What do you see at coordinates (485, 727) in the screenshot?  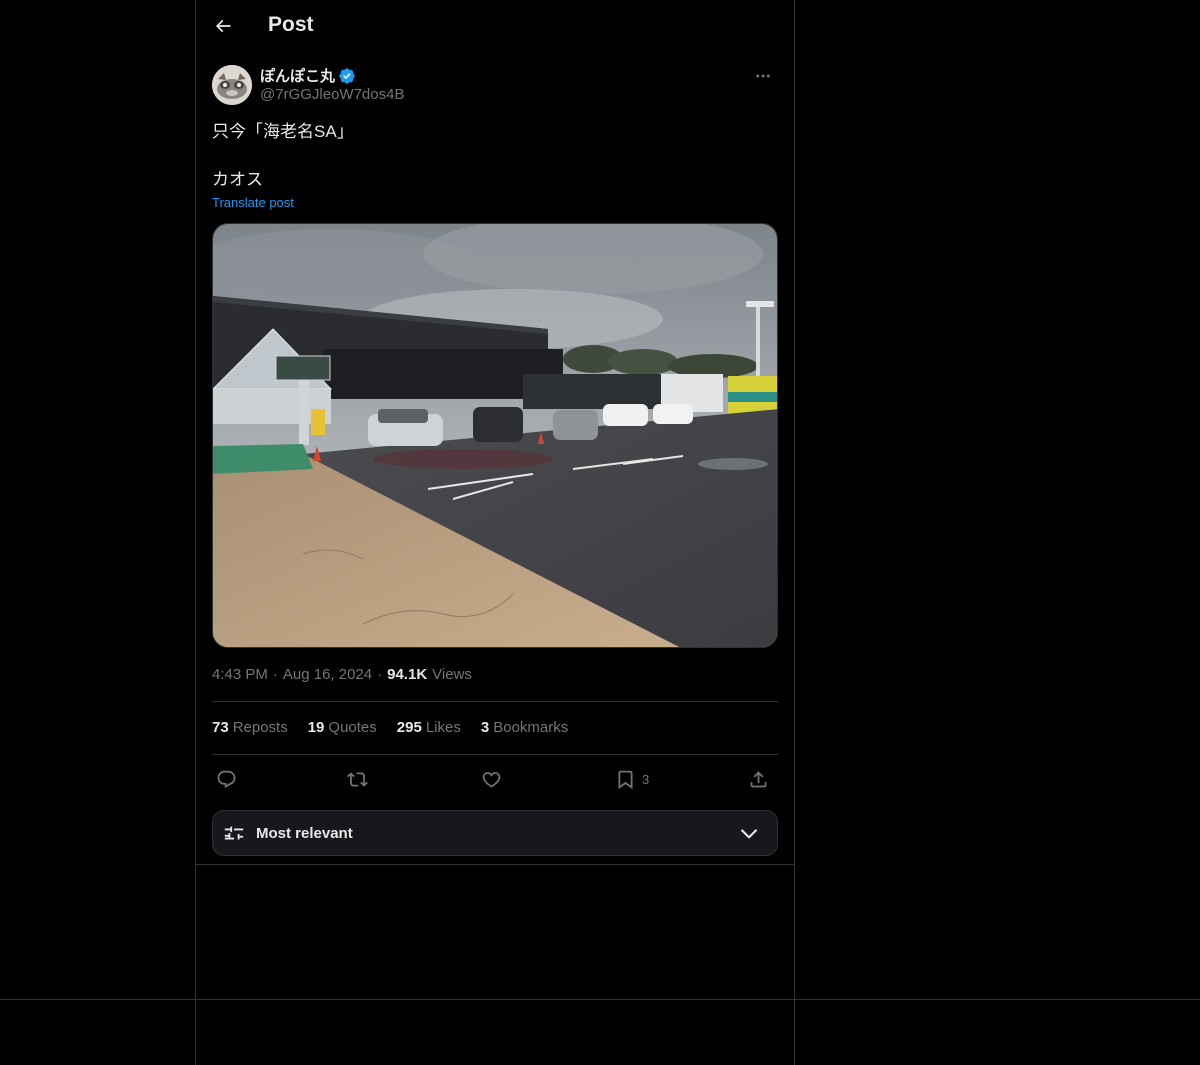 I see `stat-count: 3` at bounding box center [485, 727].